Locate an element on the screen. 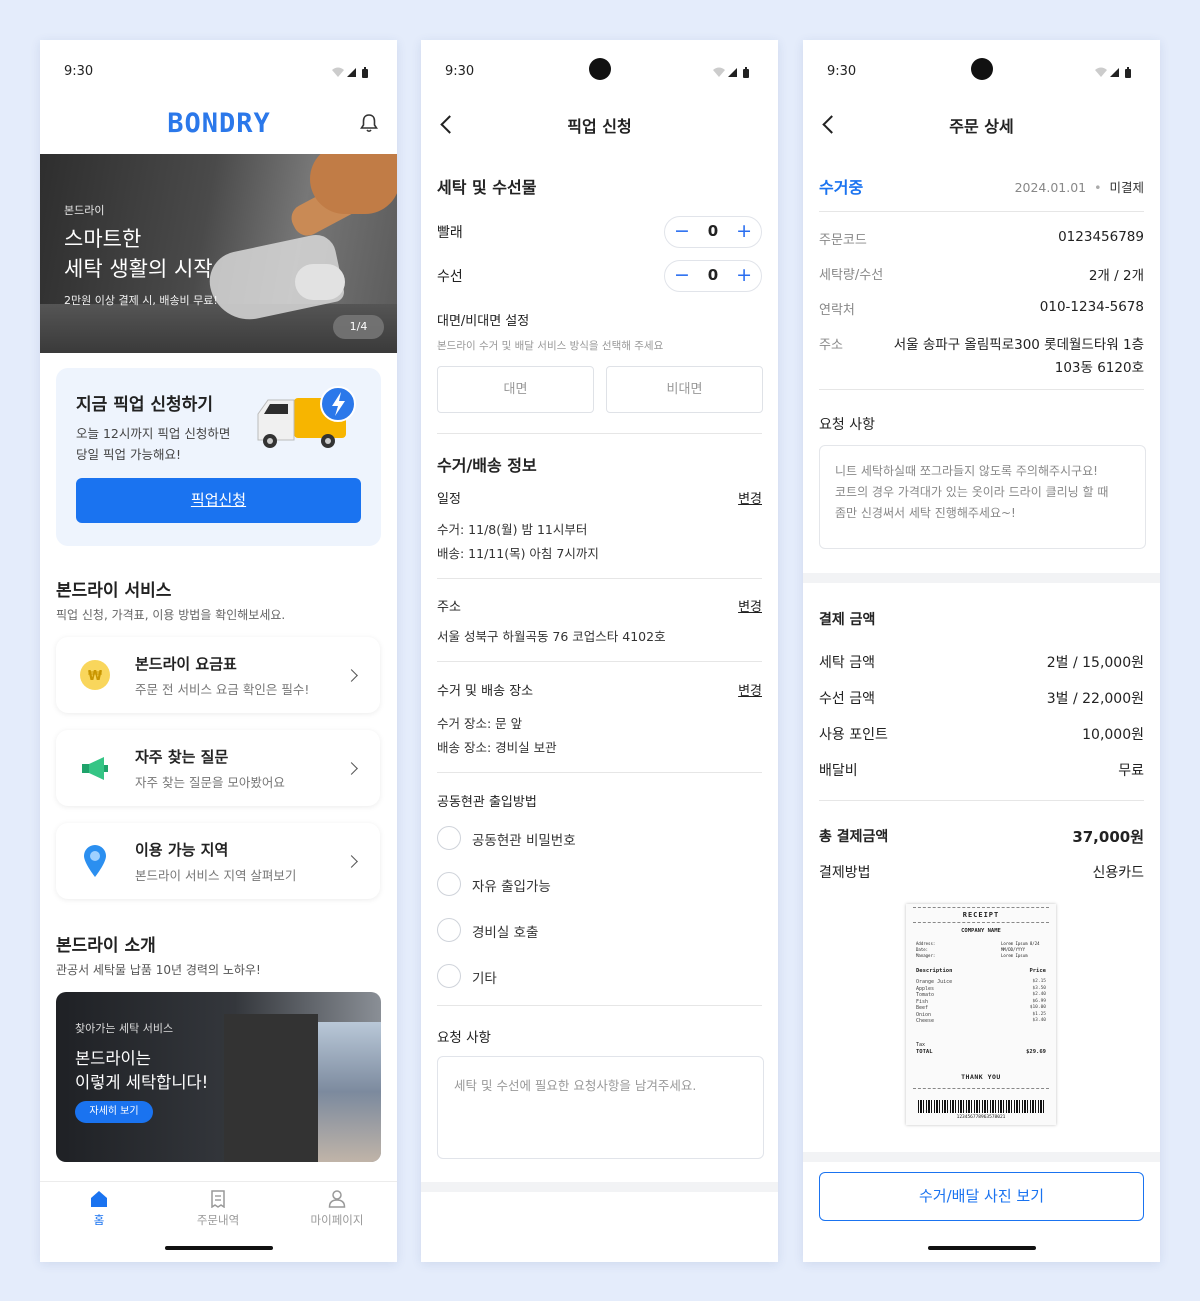 This screenshot has height=1301, width=1200. person-icon is located at coordinates (337, 1199).